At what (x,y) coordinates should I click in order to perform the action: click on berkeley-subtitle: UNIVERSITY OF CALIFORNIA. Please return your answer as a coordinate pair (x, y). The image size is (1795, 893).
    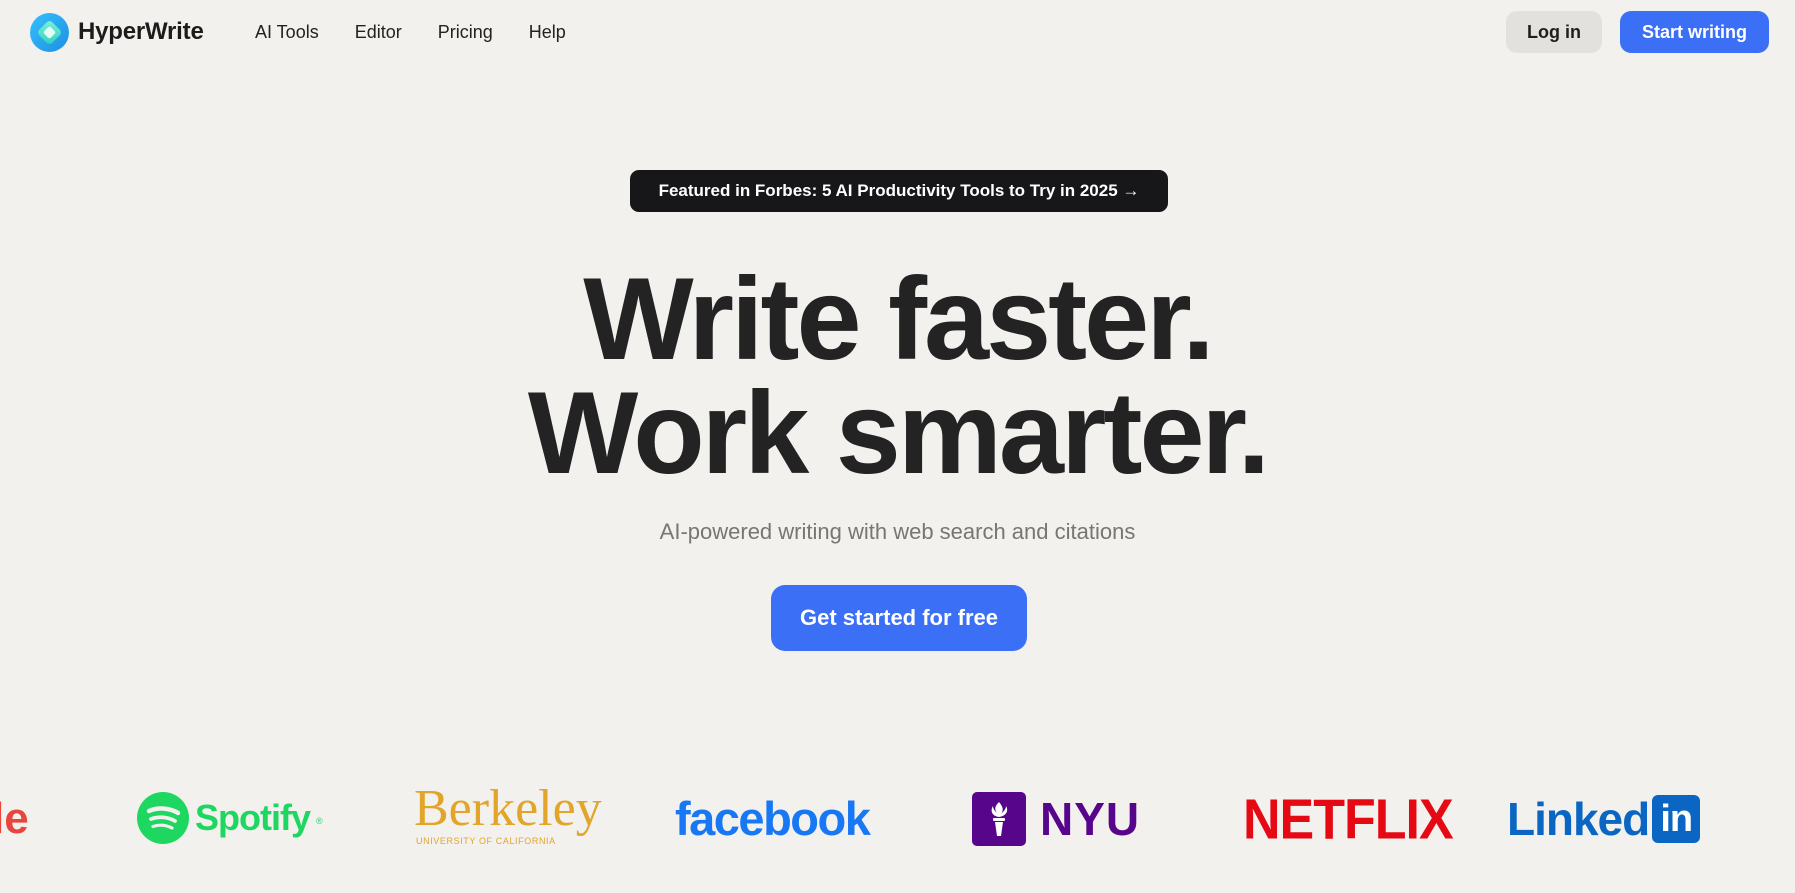
    Looking at the image, I should click on (486, 841).